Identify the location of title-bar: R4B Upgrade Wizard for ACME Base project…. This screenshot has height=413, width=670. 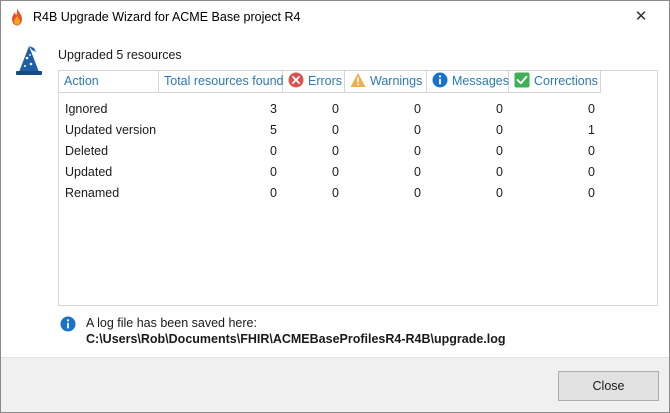
(335, 16).